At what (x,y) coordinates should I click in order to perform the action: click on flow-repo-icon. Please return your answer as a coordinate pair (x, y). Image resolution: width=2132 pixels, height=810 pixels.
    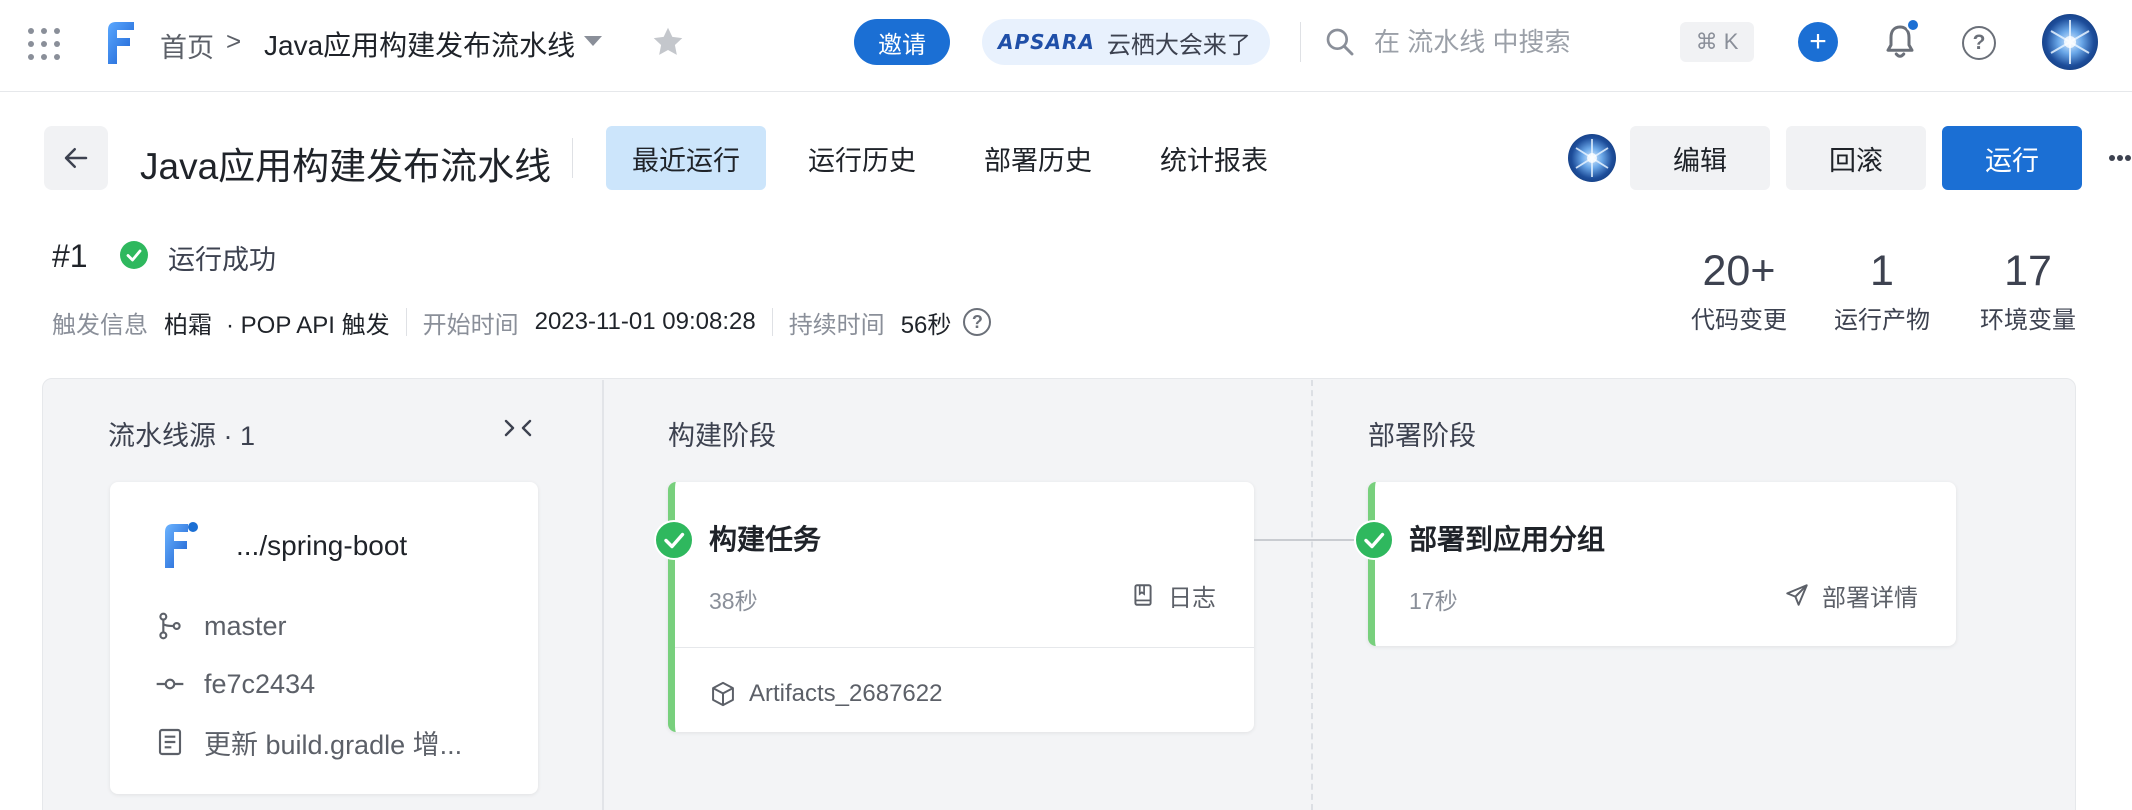
    Looking at the image, I should click on (181, 545).